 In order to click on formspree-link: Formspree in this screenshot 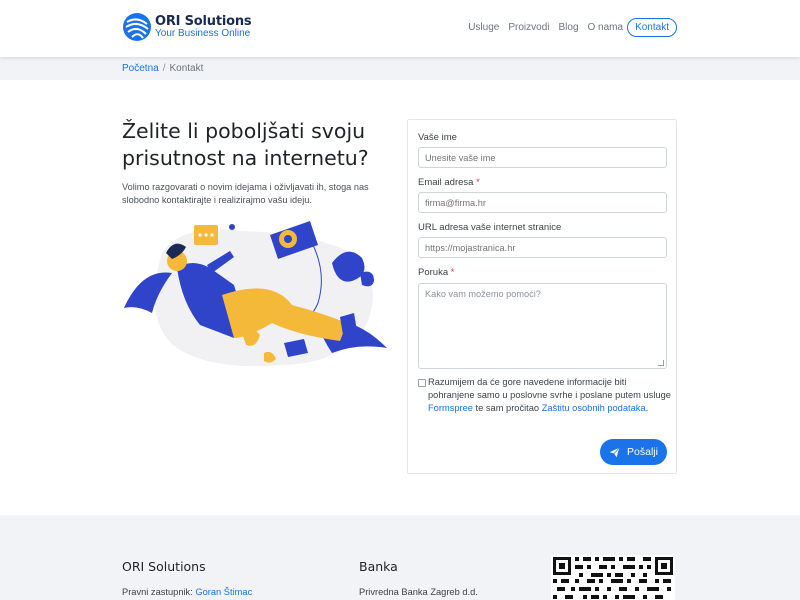, I will do `click(450, 408)`.